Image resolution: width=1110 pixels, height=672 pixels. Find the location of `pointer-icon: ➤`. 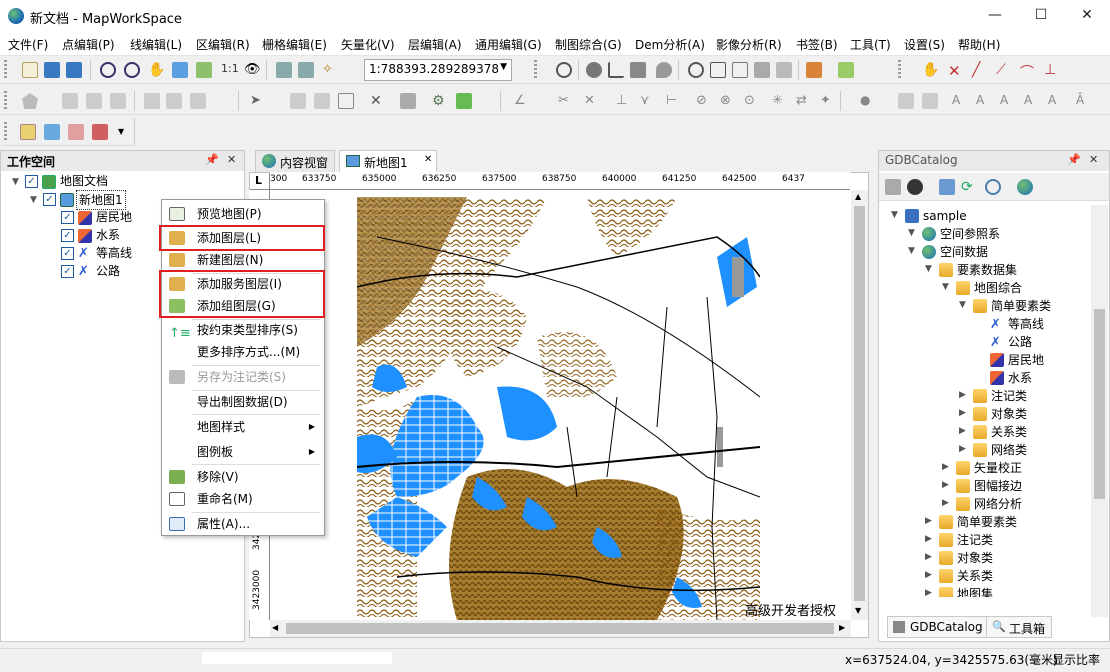

pointer-icon: ➤ is located at coordinates (258, 101).